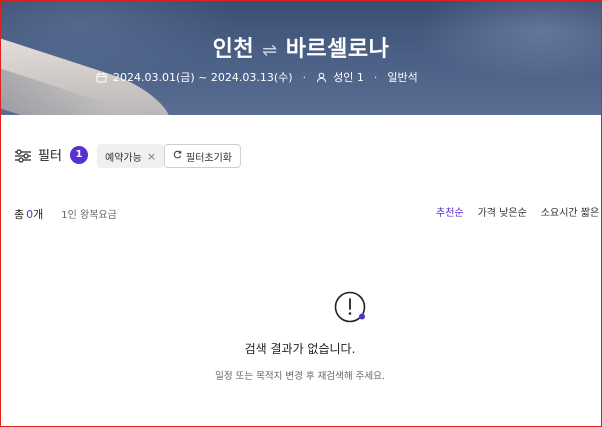  Describe the element at coordinates (270, 50) in the screenshot. I see `round-trip-arrow-icon: ⇌` at that location.